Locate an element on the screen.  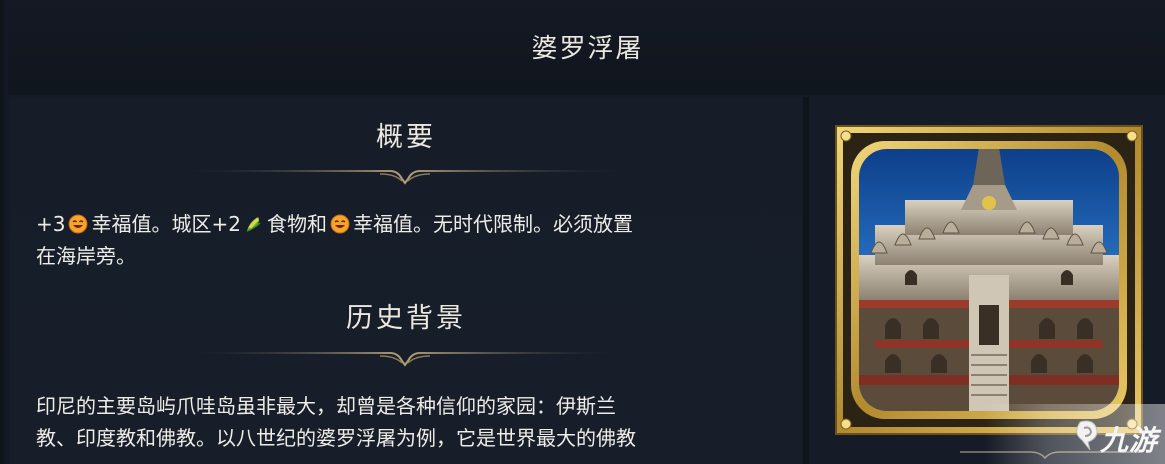
summary-line1-b: 幸福值。城区+2 is located at coordinates (166, 224).